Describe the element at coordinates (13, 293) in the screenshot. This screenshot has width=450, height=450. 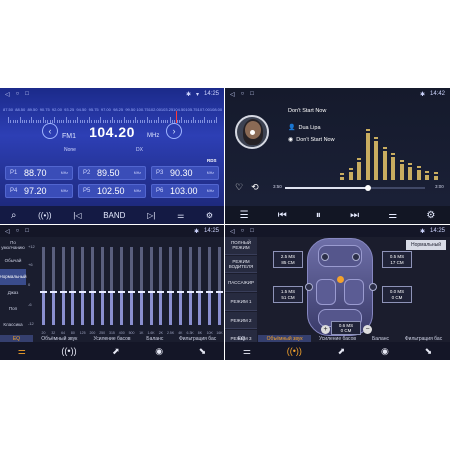
I see `eq-mode-item: Джаз` at that location.